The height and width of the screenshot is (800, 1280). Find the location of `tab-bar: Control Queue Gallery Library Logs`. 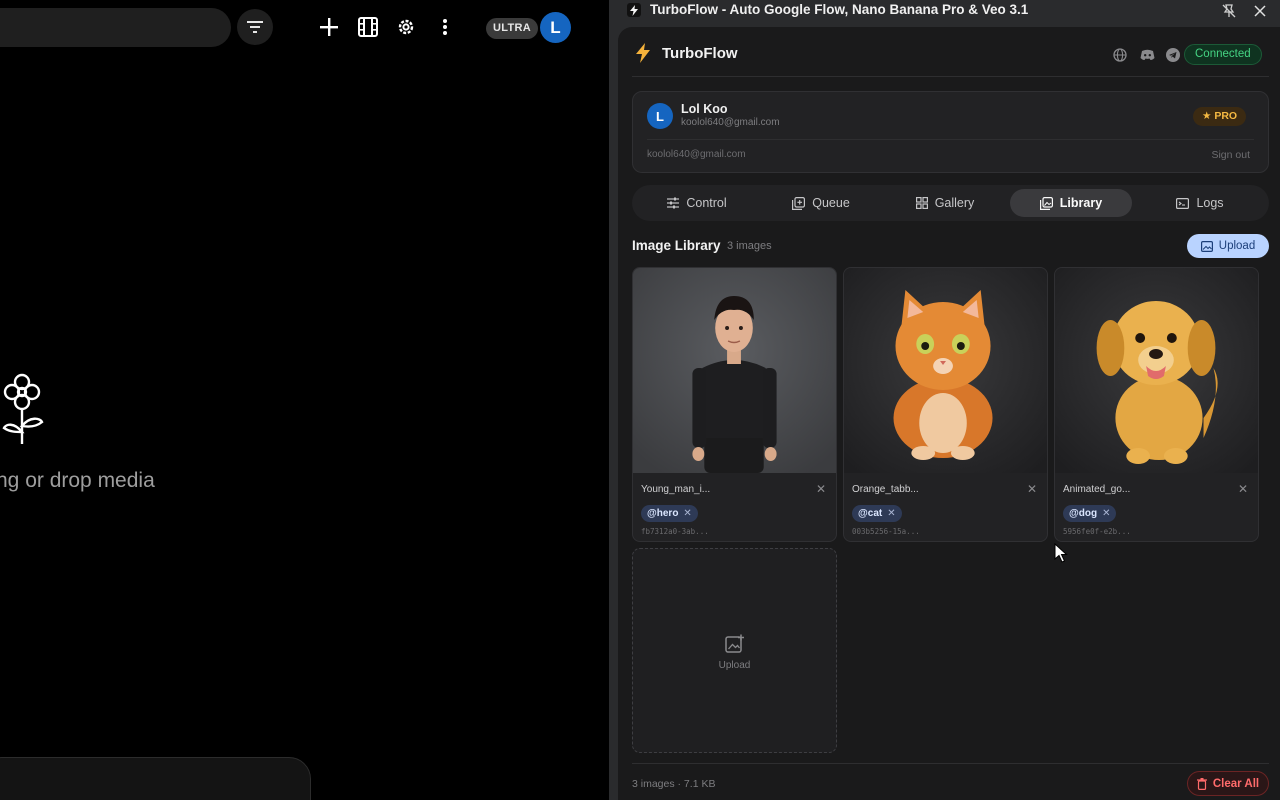

tab-bar: Control Queue Gallery Library Logs is located at coordinates (950, 203).